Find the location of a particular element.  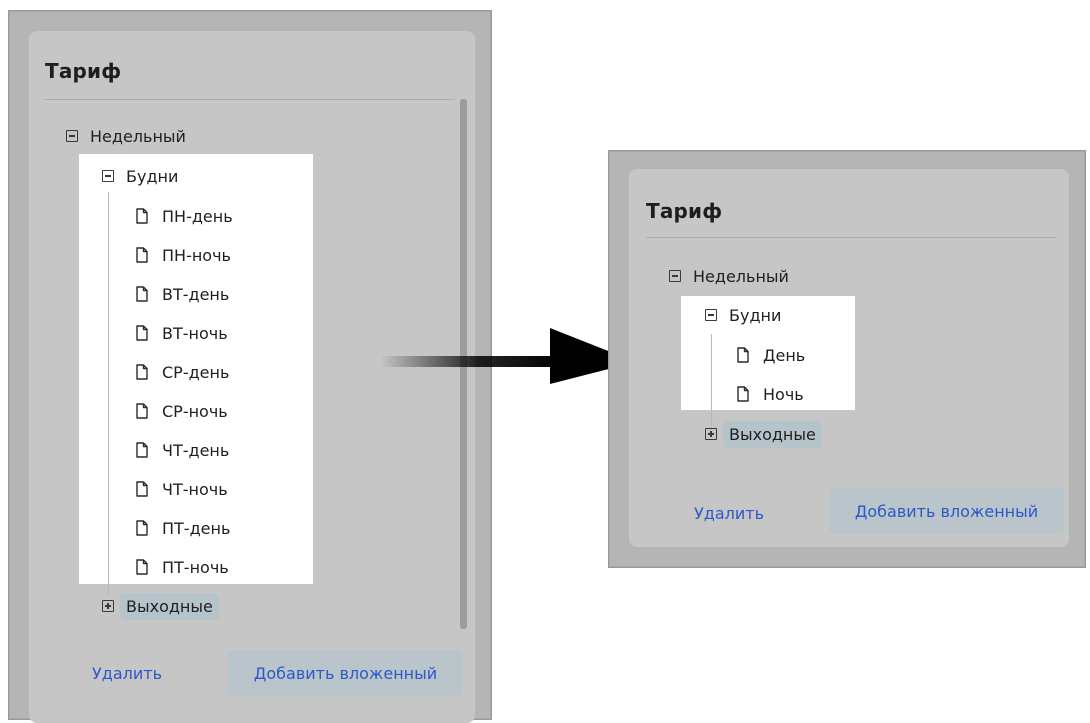

tree-leaf-item: СР-день is located at coordinates (182, 372).